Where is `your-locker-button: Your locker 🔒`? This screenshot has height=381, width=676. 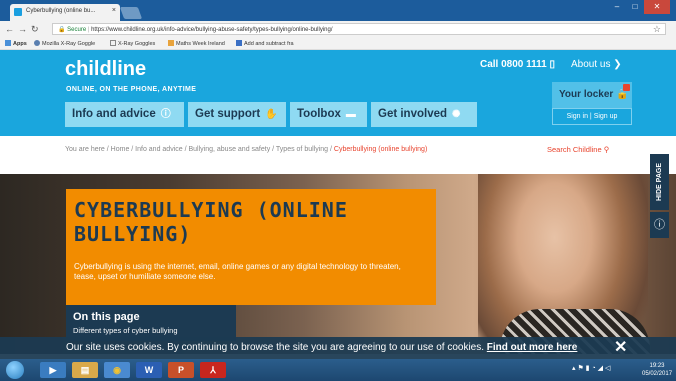 your-locker-button: Your locker 🔒 is located at coordinates (592, 95).